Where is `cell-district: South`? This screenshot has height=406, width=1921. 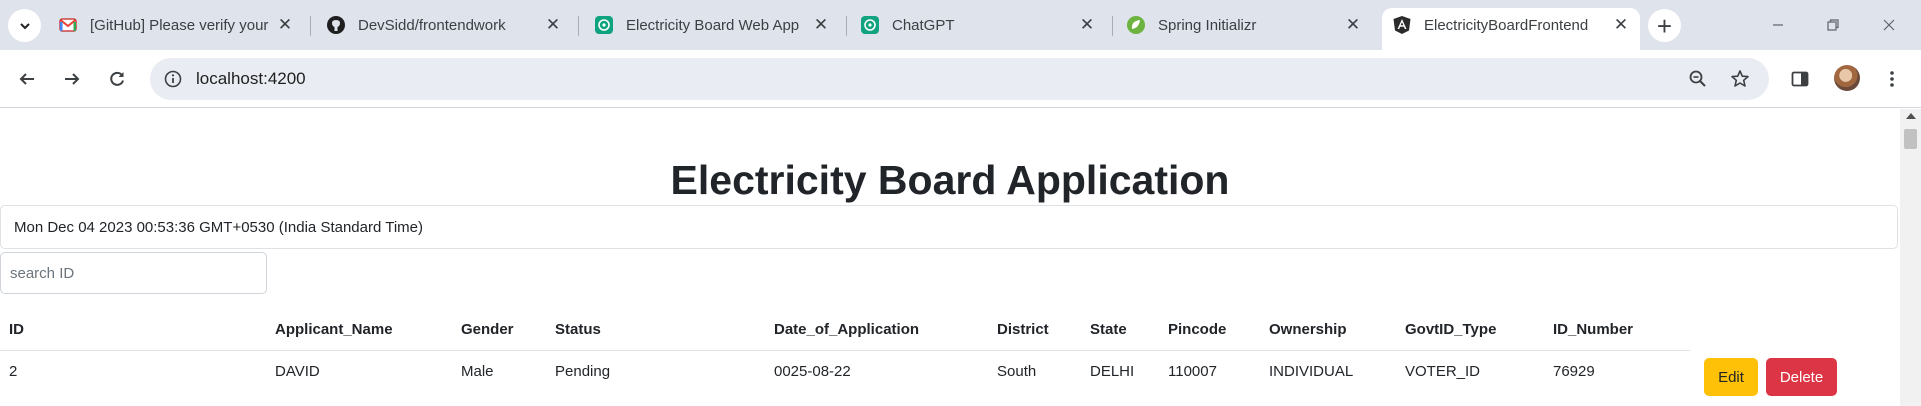 cell-district: South is located at coordinates (1017, 371).